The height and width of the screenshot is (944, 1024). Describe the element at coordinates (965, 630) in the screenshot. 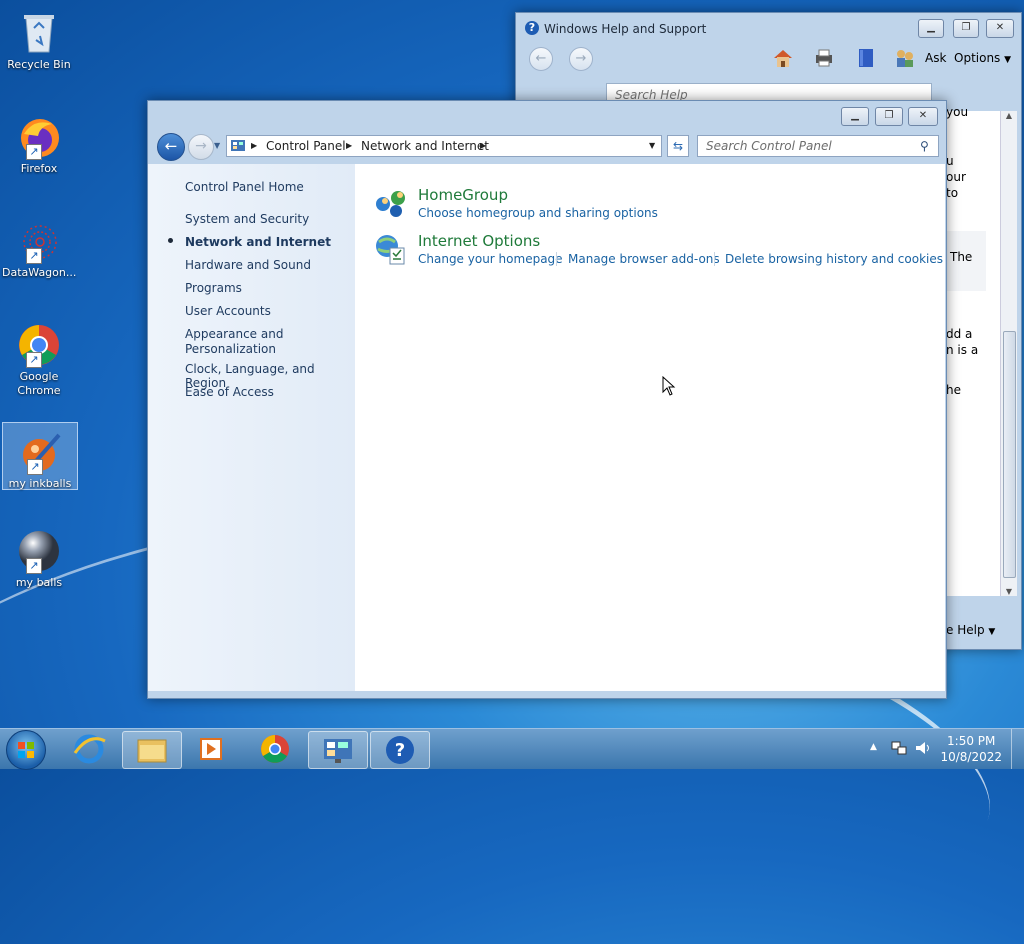

I see `help-footer-label: e Help` at that location.